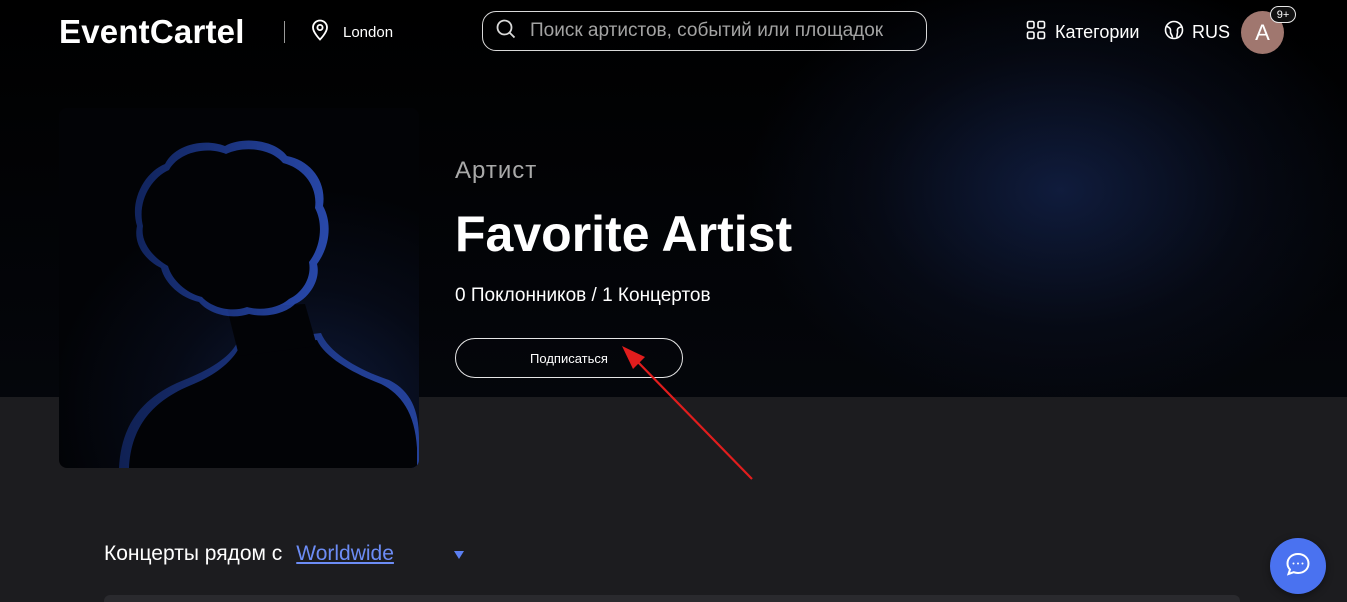  Describe the element at coordinates (345, 554) in the screenshot. I see `location-filter-link: Worldwide` at that location.